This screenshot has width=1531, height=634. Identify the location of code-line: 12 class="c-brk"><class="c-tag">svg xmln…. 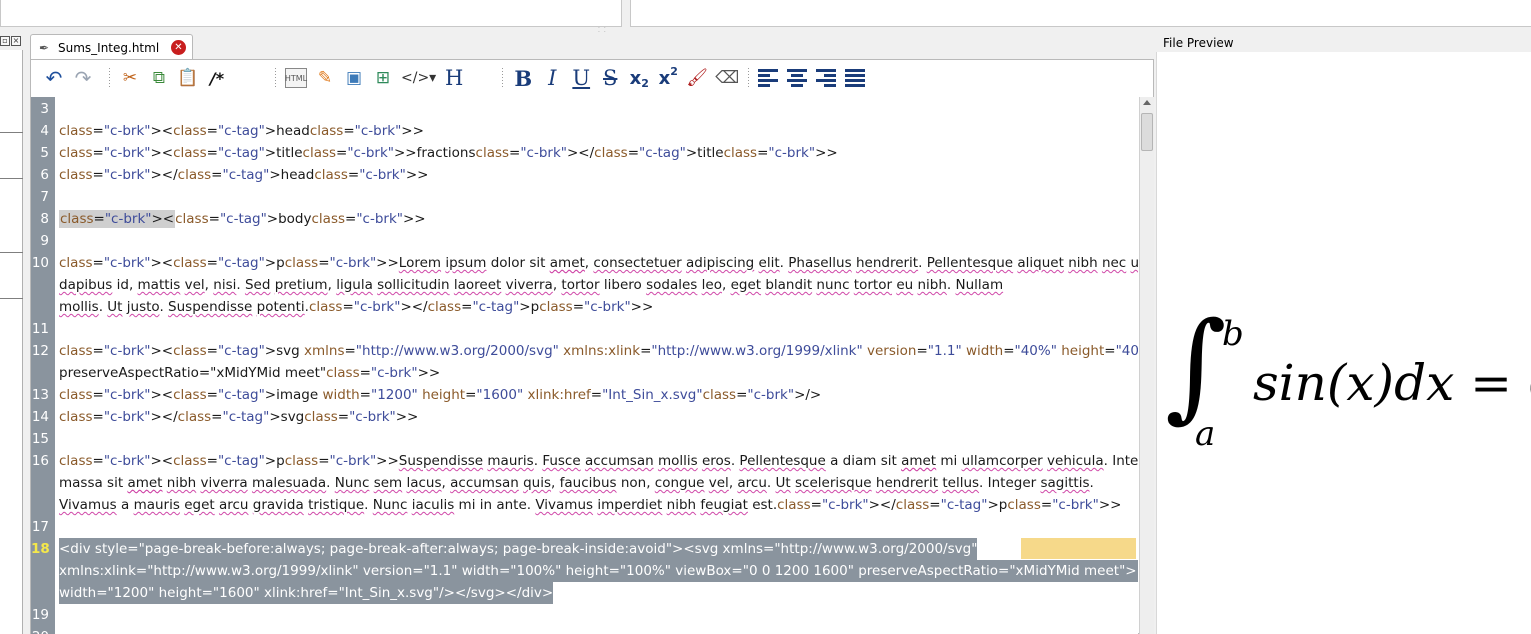
(584, 351).